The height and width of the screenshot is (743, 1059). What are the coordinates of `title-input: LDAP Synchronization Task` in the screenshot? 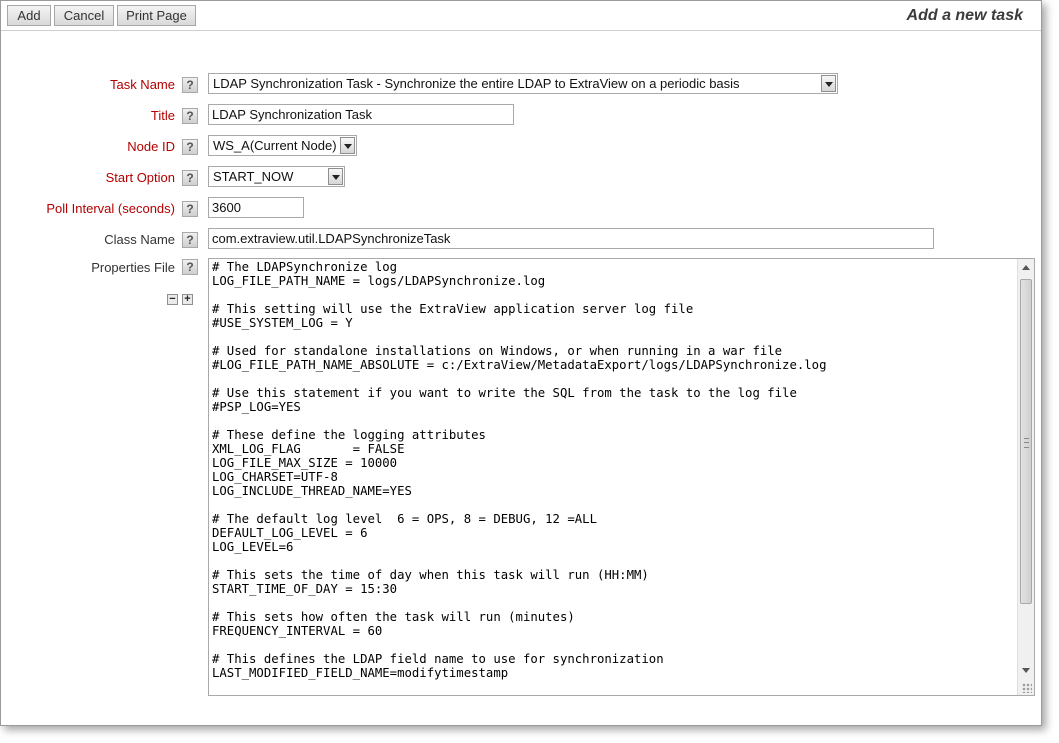 It's located at (361, 114).